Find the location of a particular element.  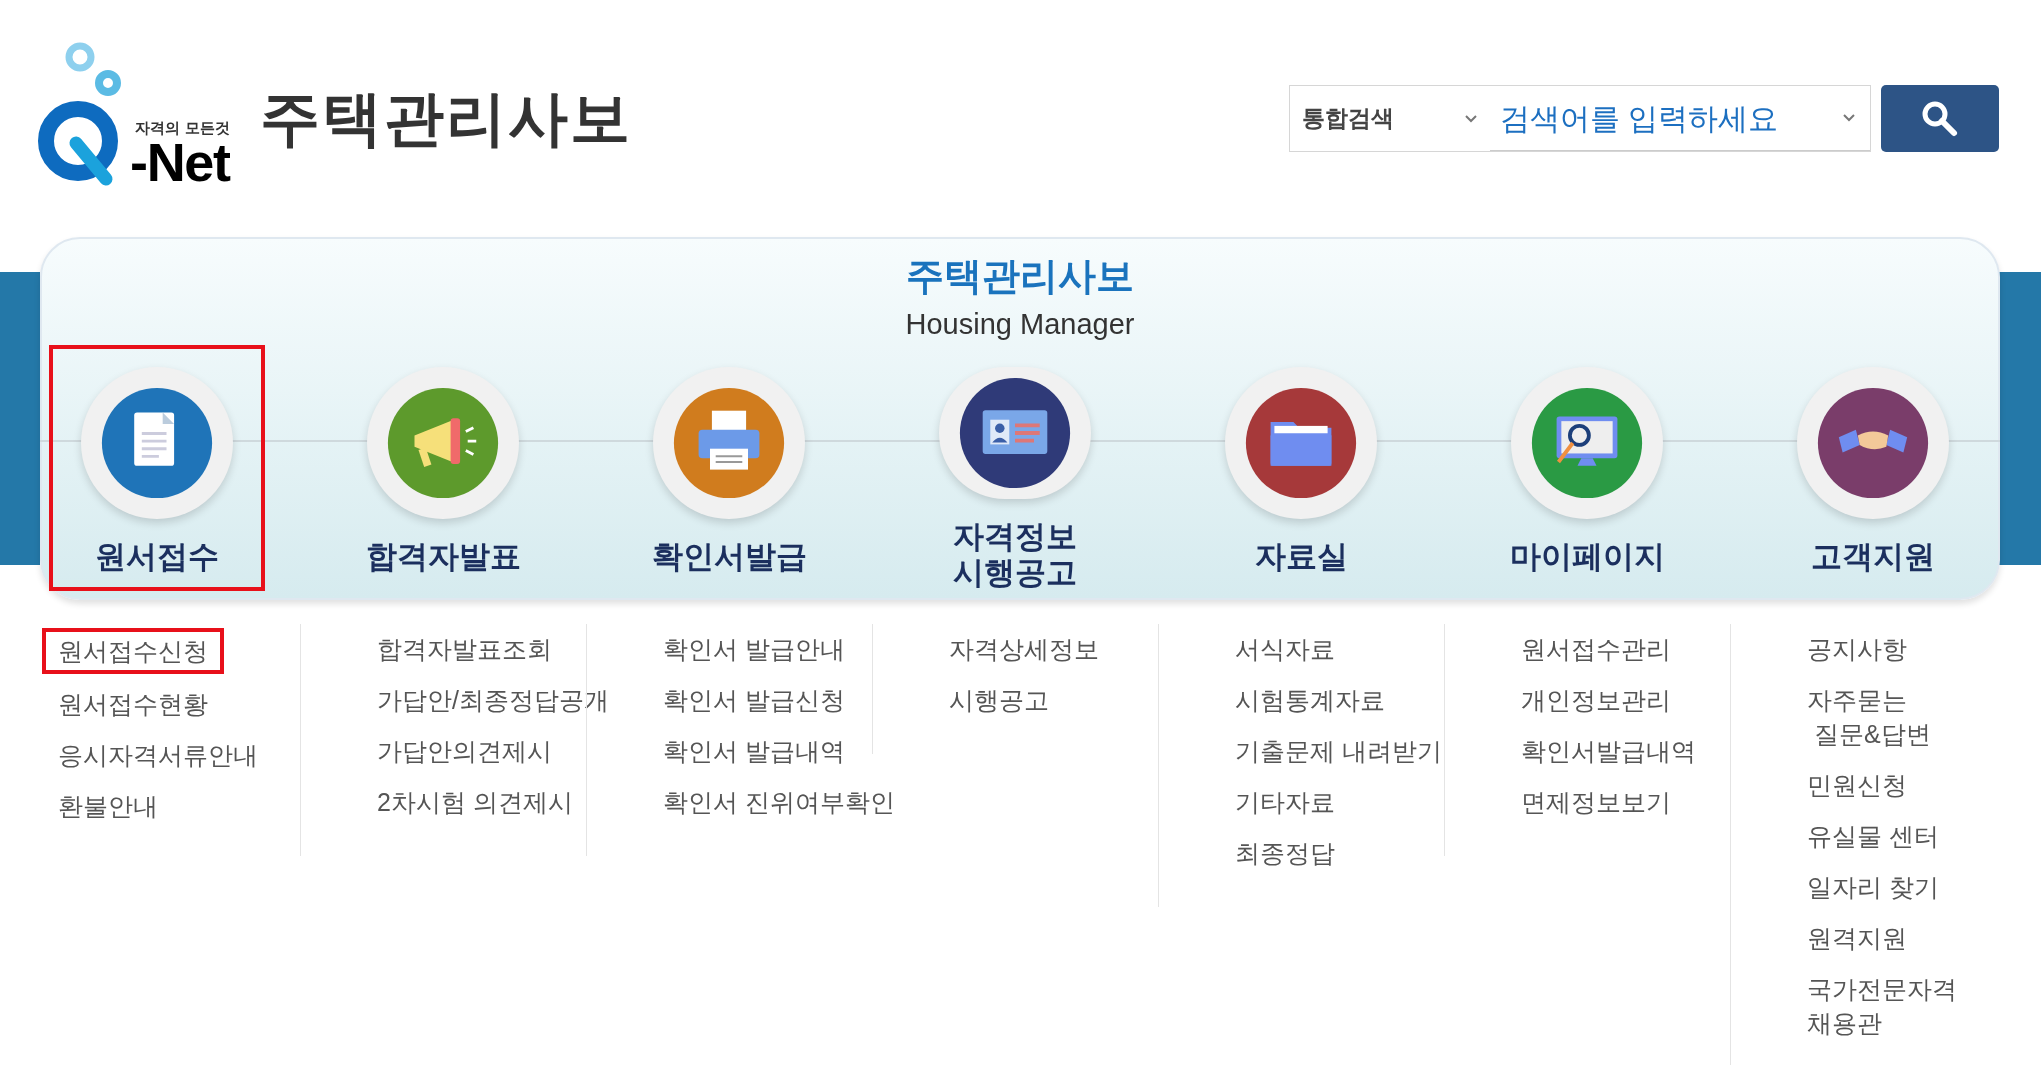

site-title: 주택관리사보 is located at coordinates (445, 118).